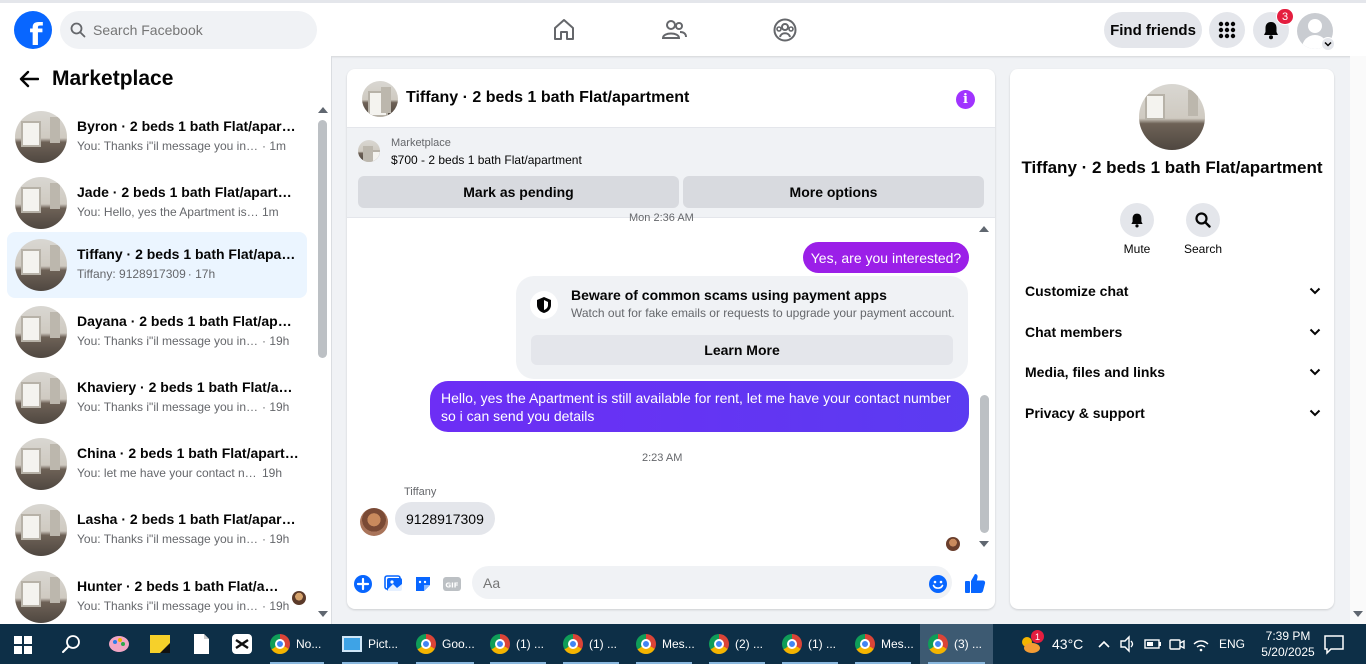 This screenshot has height=664, width=1366. Describe the element at coordinates (1153, 30) in the screenshot. I see `find-friends-button: Find friends` at that location.